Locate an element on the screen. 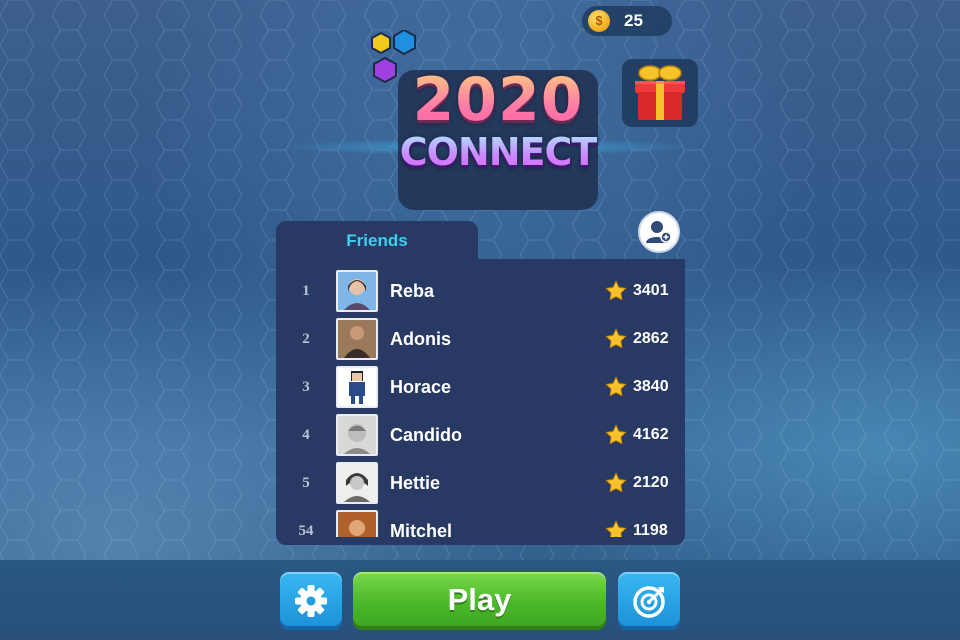 The width and height of the screenshot is (960, 640). coin-count: 25 is located at coordinates (633, 20).